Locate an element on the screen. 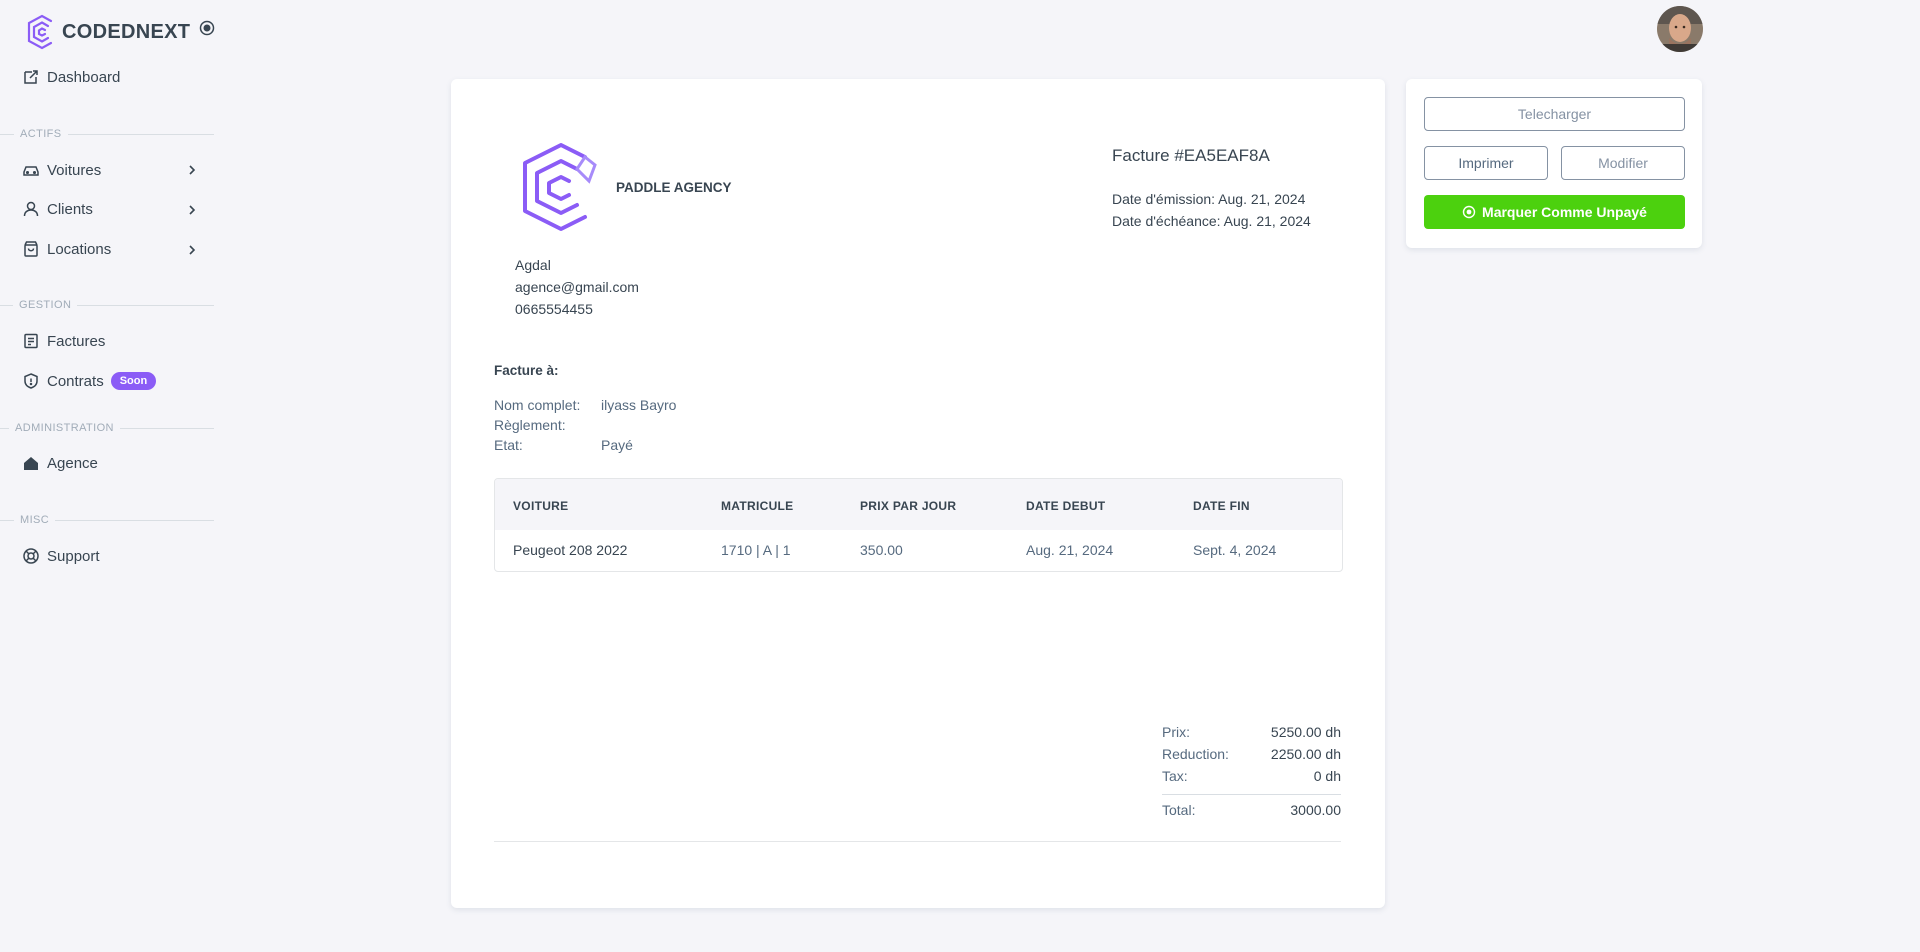 The height and width of the screenshot is (952, 1920). sidebar-item-agence: Agence is located at coordinates (60, 463).